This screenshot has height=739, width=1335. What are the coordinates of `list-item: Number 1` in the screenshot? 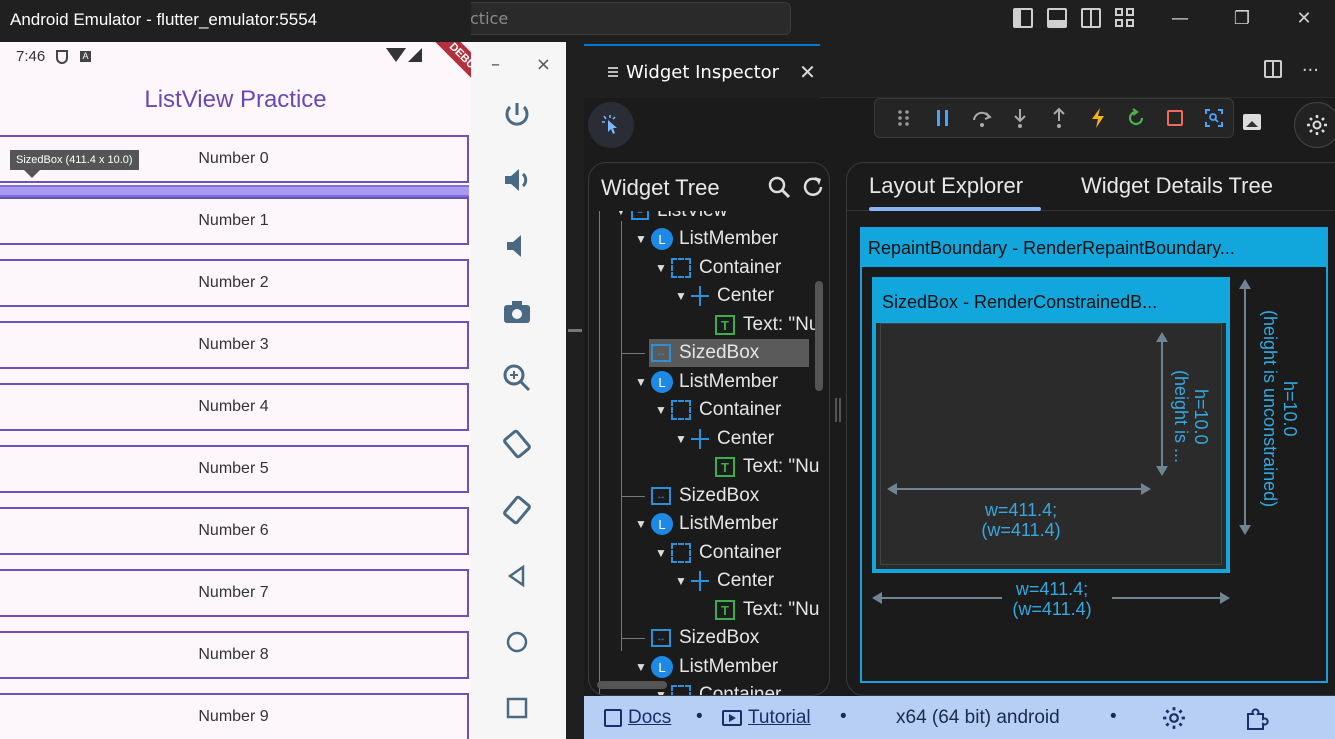 It's located at (234, 221).